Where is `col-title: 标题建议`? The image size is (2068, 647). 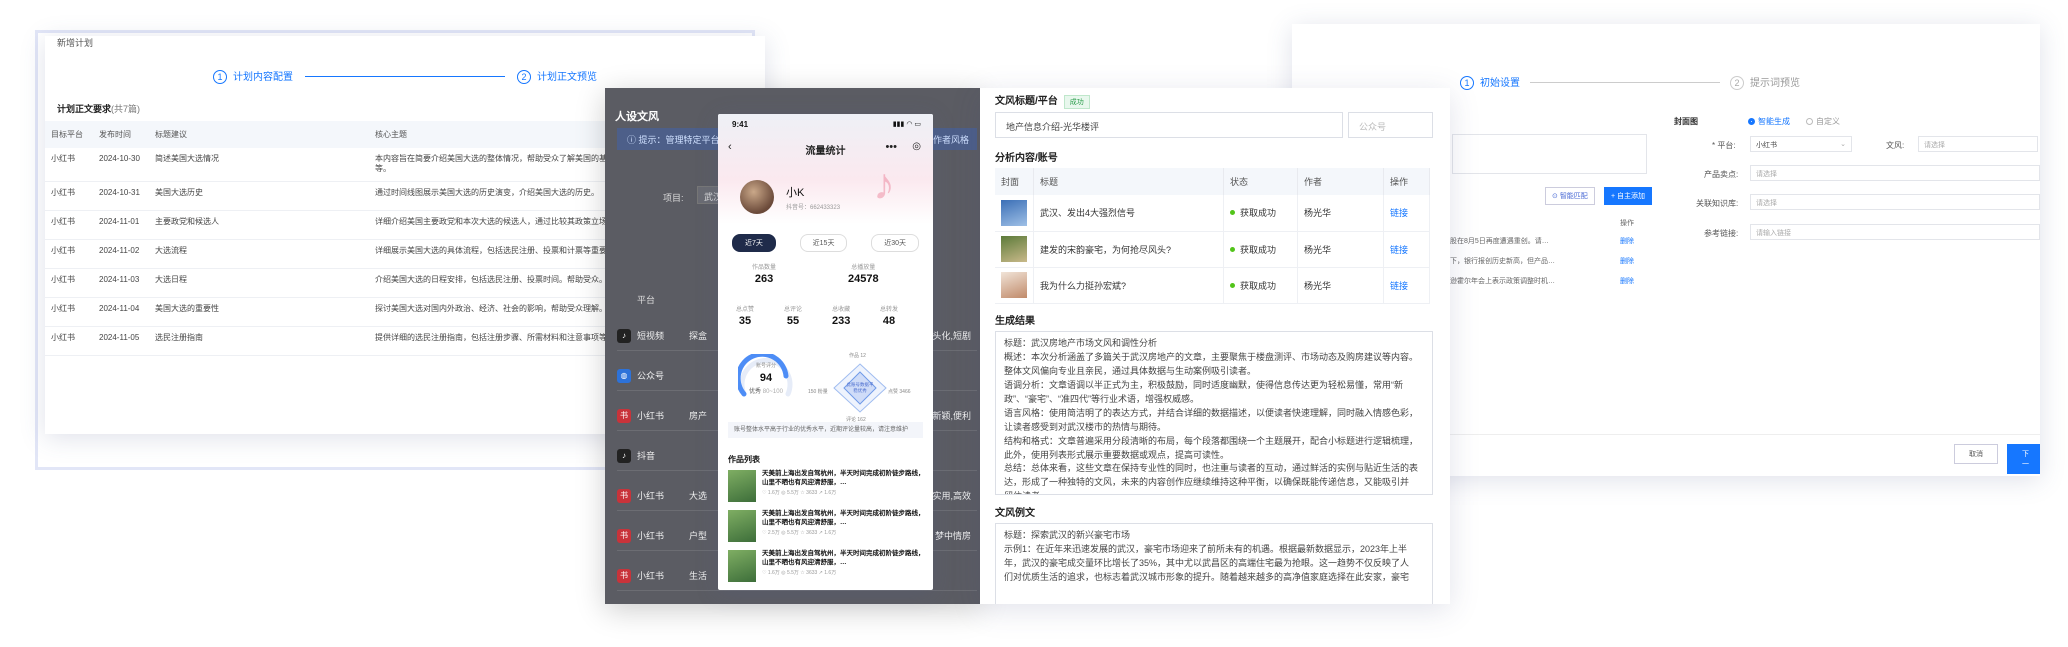 col-title: 标题建议 is located at coordinates (259, 134).